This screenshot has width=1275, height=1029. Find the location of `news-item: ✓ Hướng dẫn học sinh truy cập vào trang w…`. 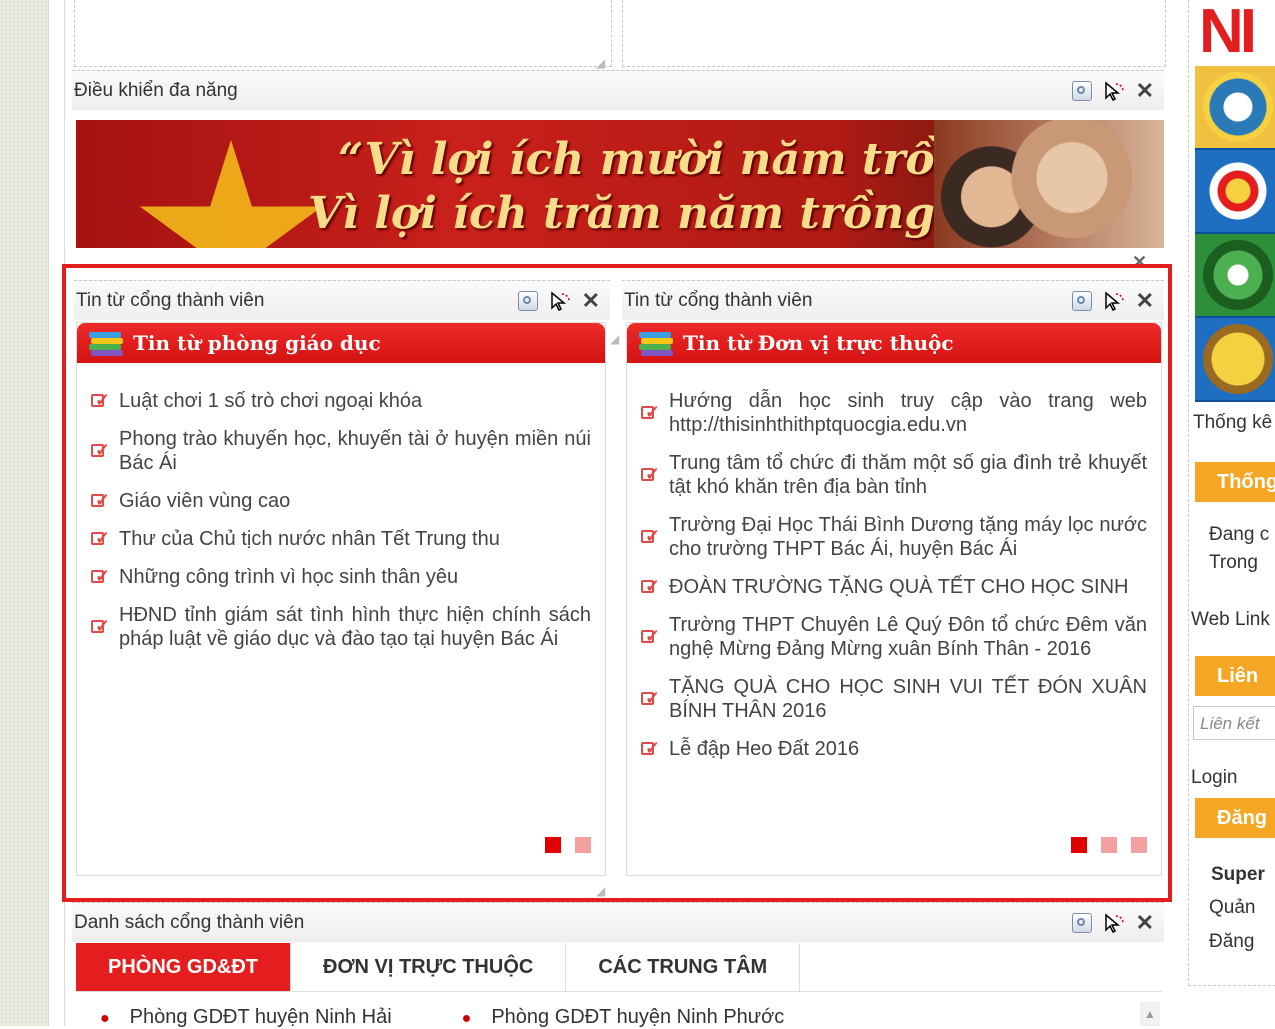

news-item: ✓ Hướng dẫn học sinh truy cập vào trang w… is located at coordinates (893, 413).